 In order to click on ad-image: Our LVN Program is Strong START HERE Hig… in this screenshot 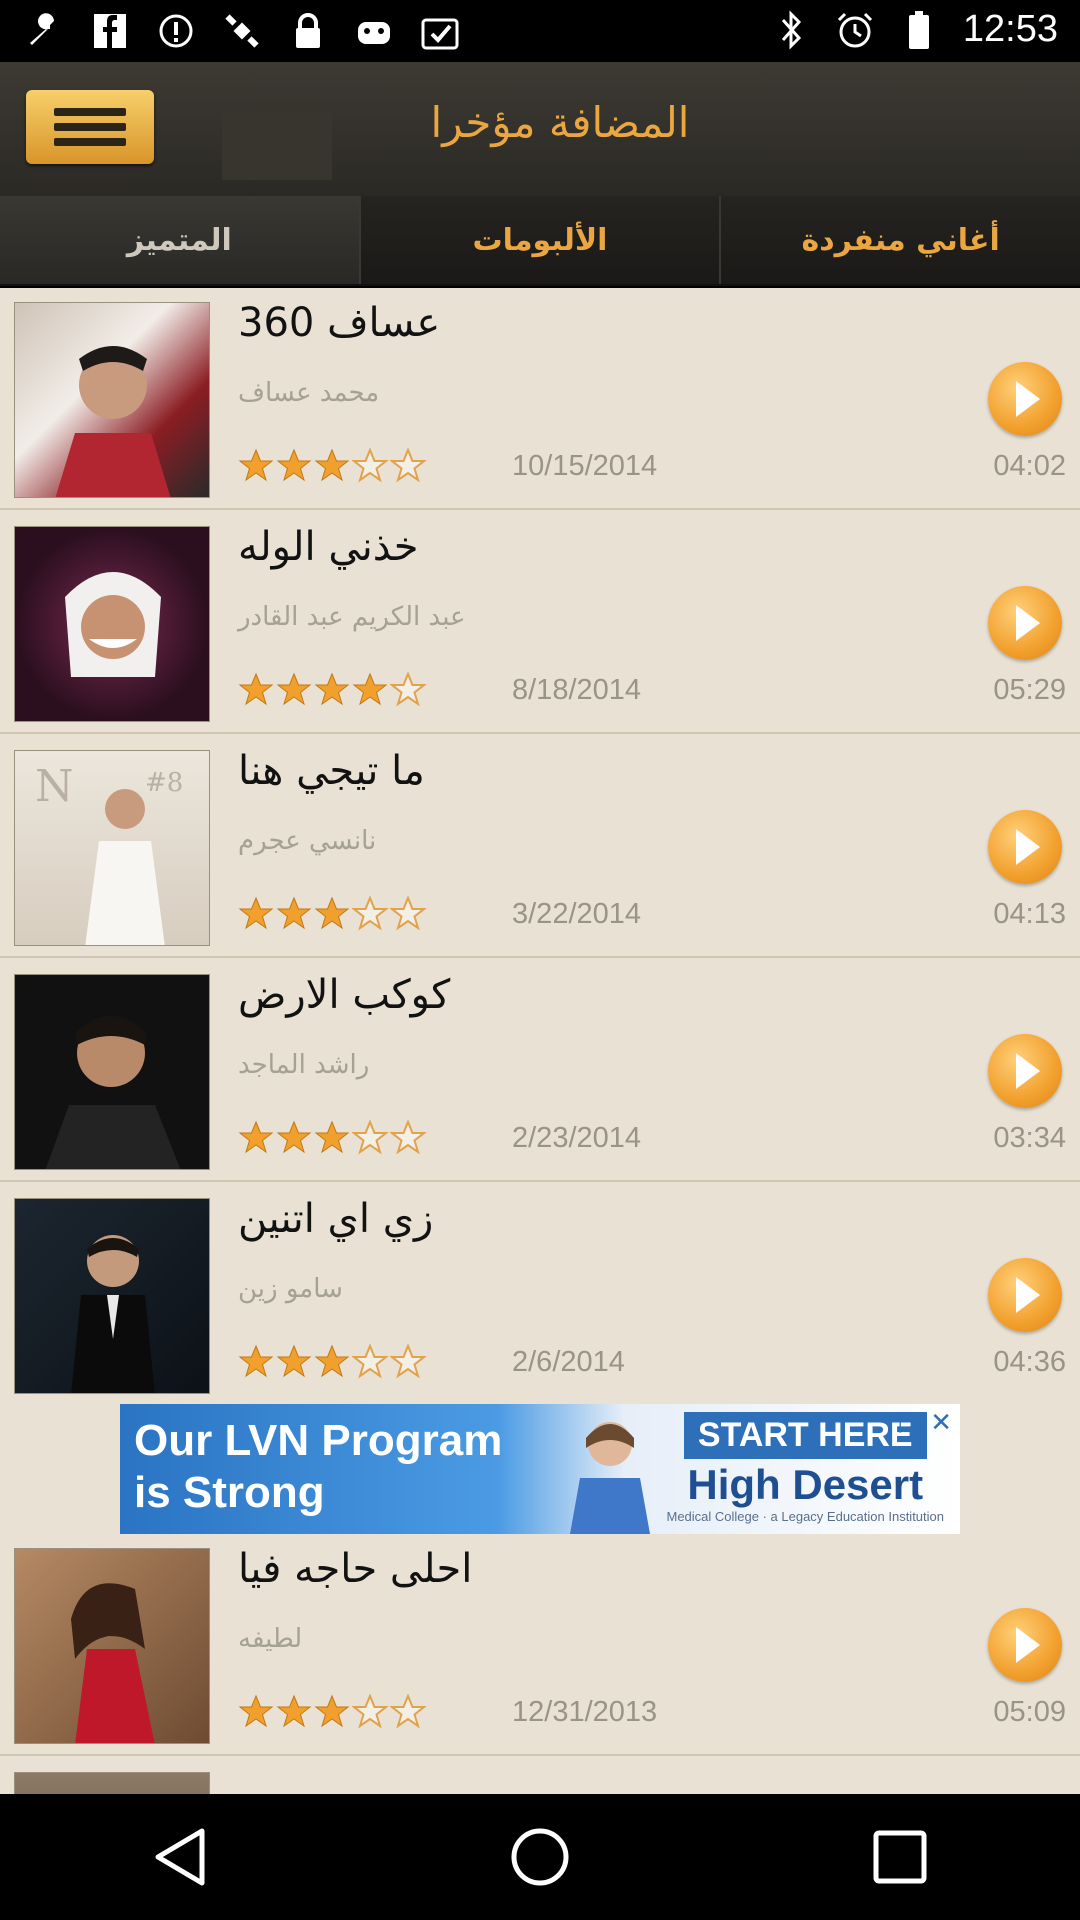, I will do `click(540, 1469)`.